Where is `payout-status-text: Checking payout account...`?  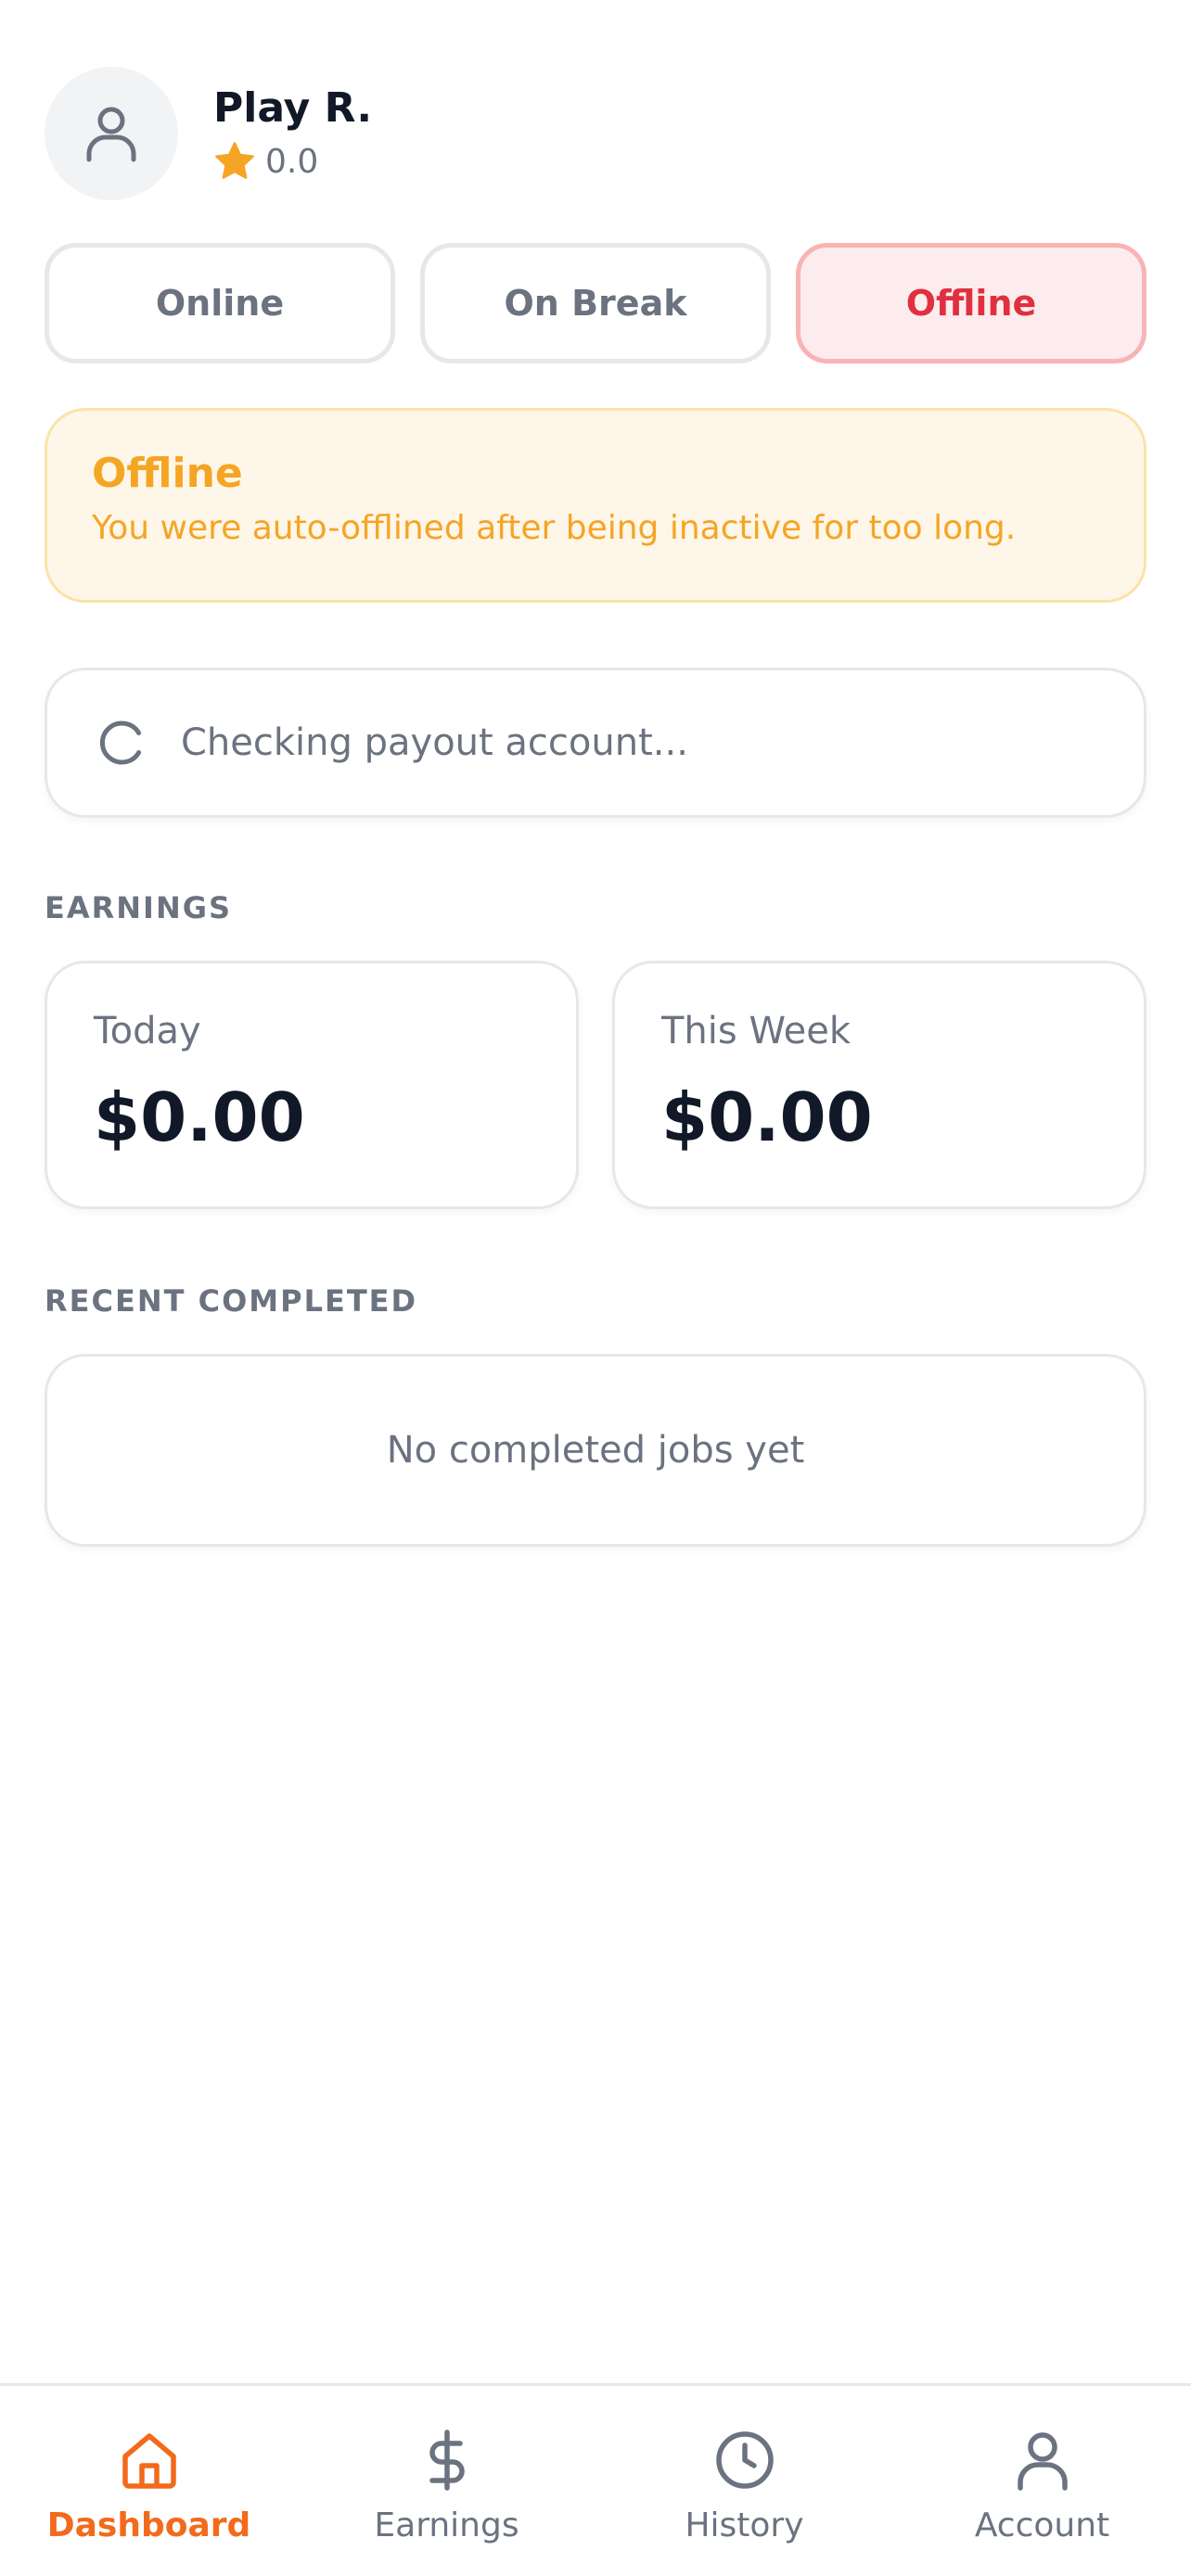
payout-status-text: Checking payout account... is located at coordinates (434, 742).